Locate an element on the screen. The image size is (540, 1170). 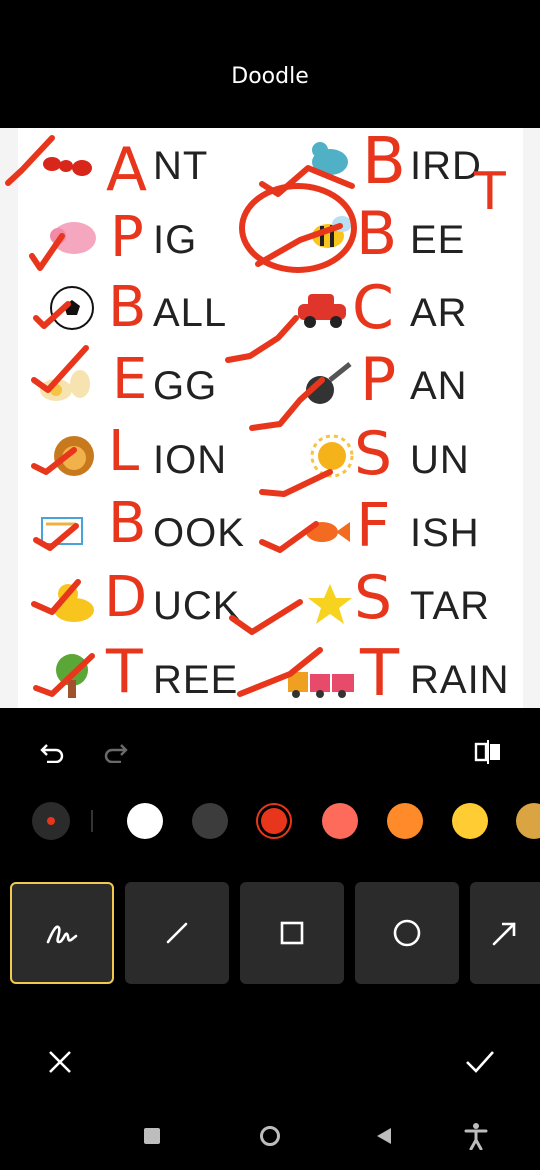
freehand-tool-button is located at coordinates (62, 933).